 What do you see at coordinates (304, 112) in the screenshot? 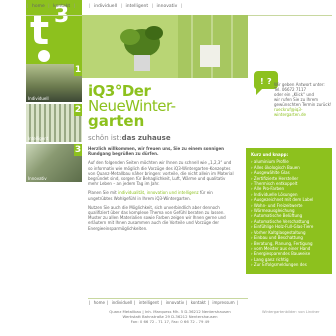
I see `callback-email-link: rueckruf@iq3-wintergarten.de` at bounding box center [304, 112].